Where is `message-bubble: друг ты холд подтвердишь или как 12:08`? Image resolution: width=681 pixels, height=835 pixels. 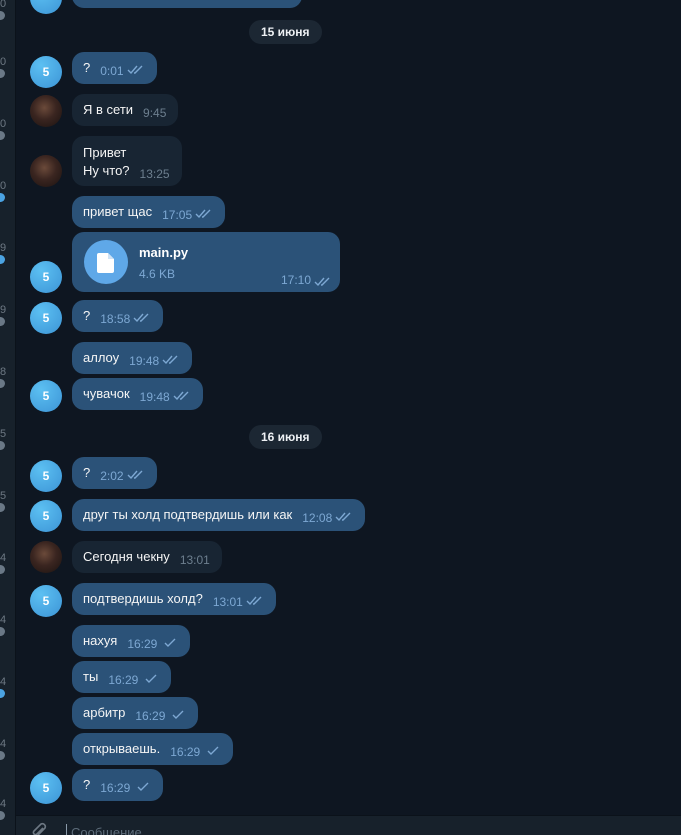 message-bubble: друг ты холд подтвердишь или как 12:08 is located at coordinates (219, 515).